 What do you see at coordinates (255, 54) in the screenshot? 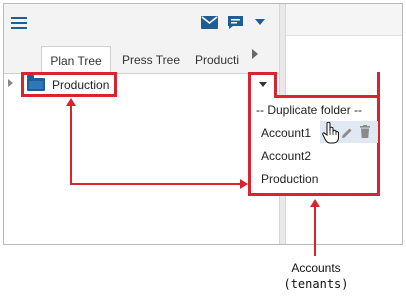
I see `chevron-right-icon` at bounding box center [255, 54].